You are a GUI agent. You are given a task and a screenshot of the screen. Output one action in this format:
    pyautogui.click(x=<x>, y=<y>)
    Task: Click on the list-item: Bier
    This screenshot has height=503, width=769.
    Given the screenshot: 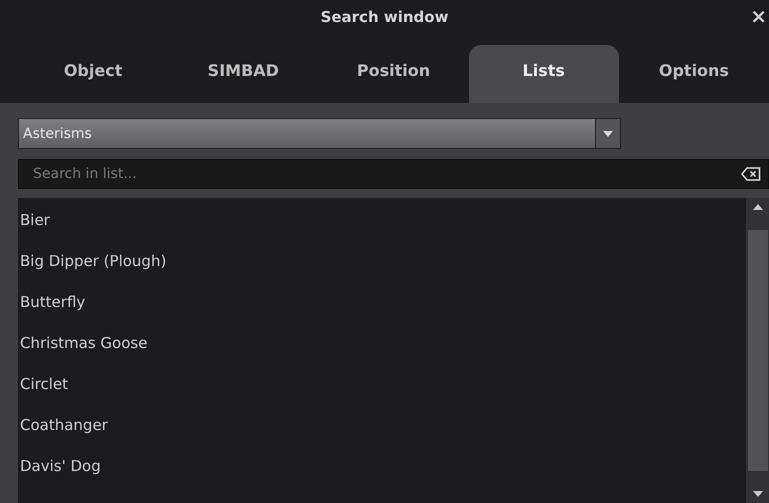 What is the action you would take?
    pyautogui.click(x=382, y=220)
    